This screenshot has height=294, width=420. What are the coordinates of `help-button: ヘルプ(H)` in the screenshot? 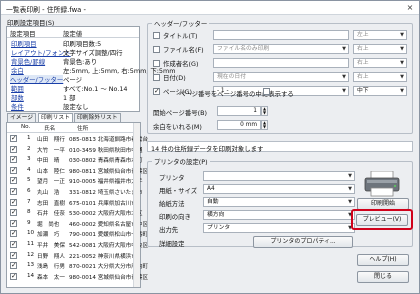 It's located at (383, 260).